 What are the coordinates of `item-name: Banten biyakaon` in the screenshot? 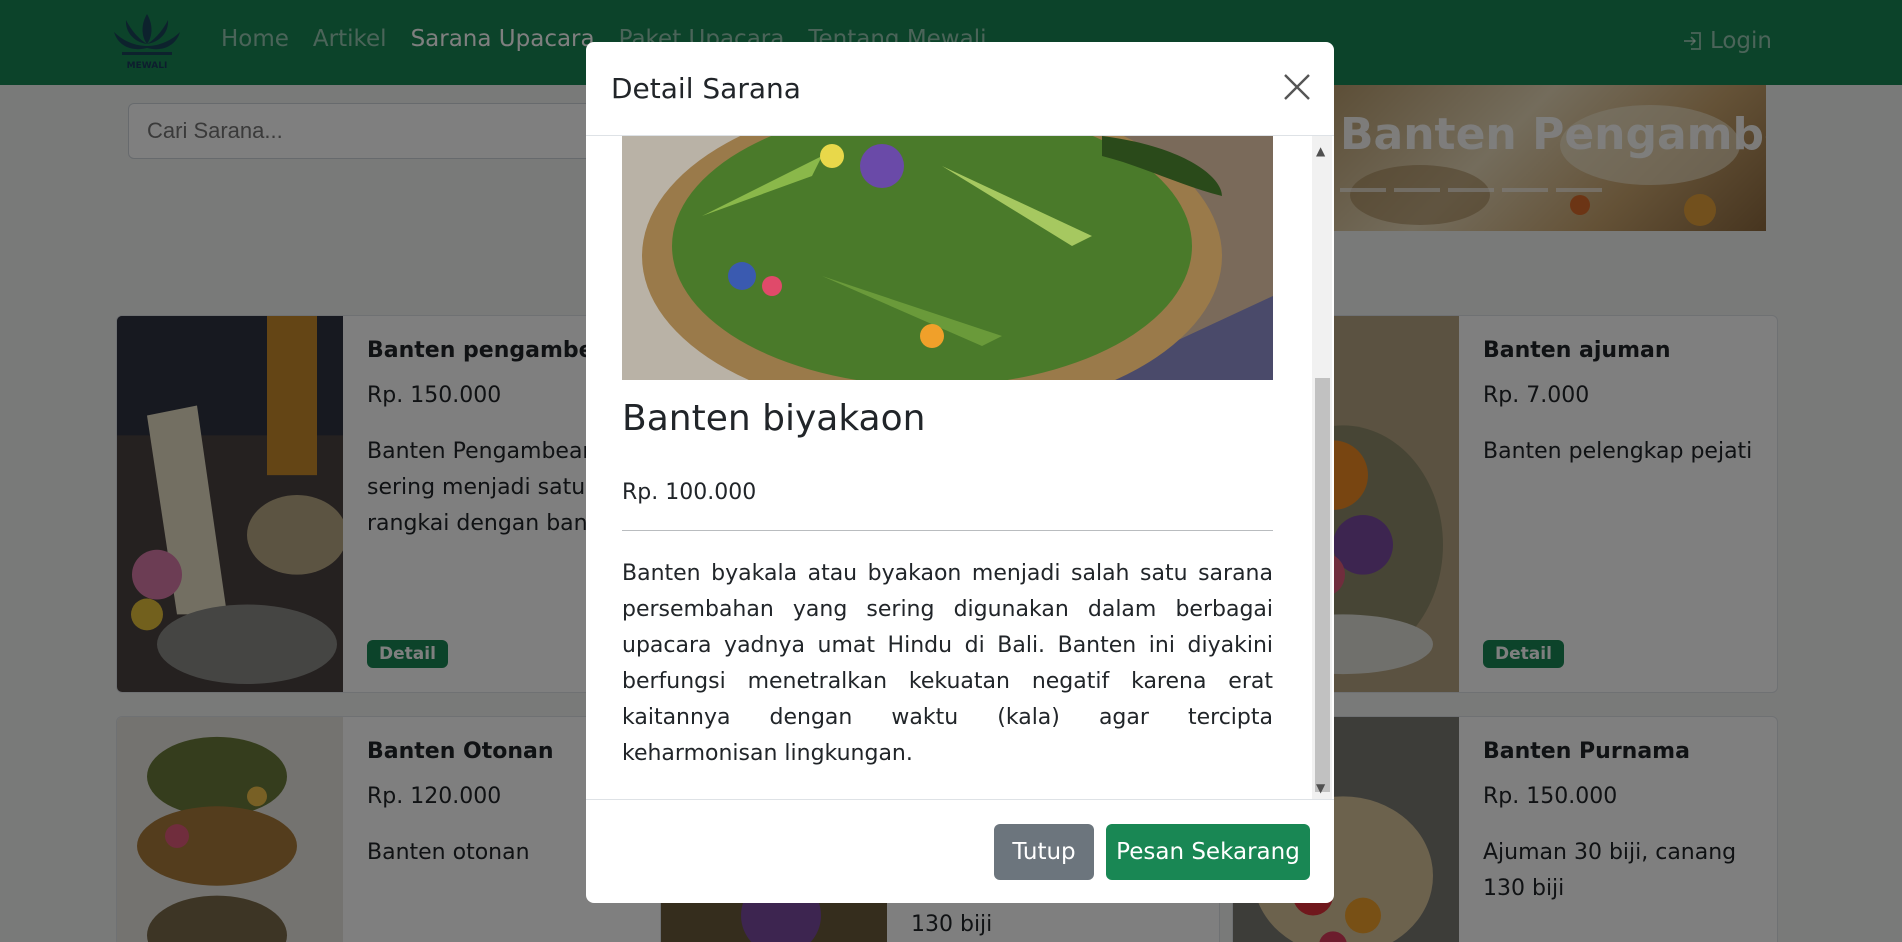 It's located at (774, 418).